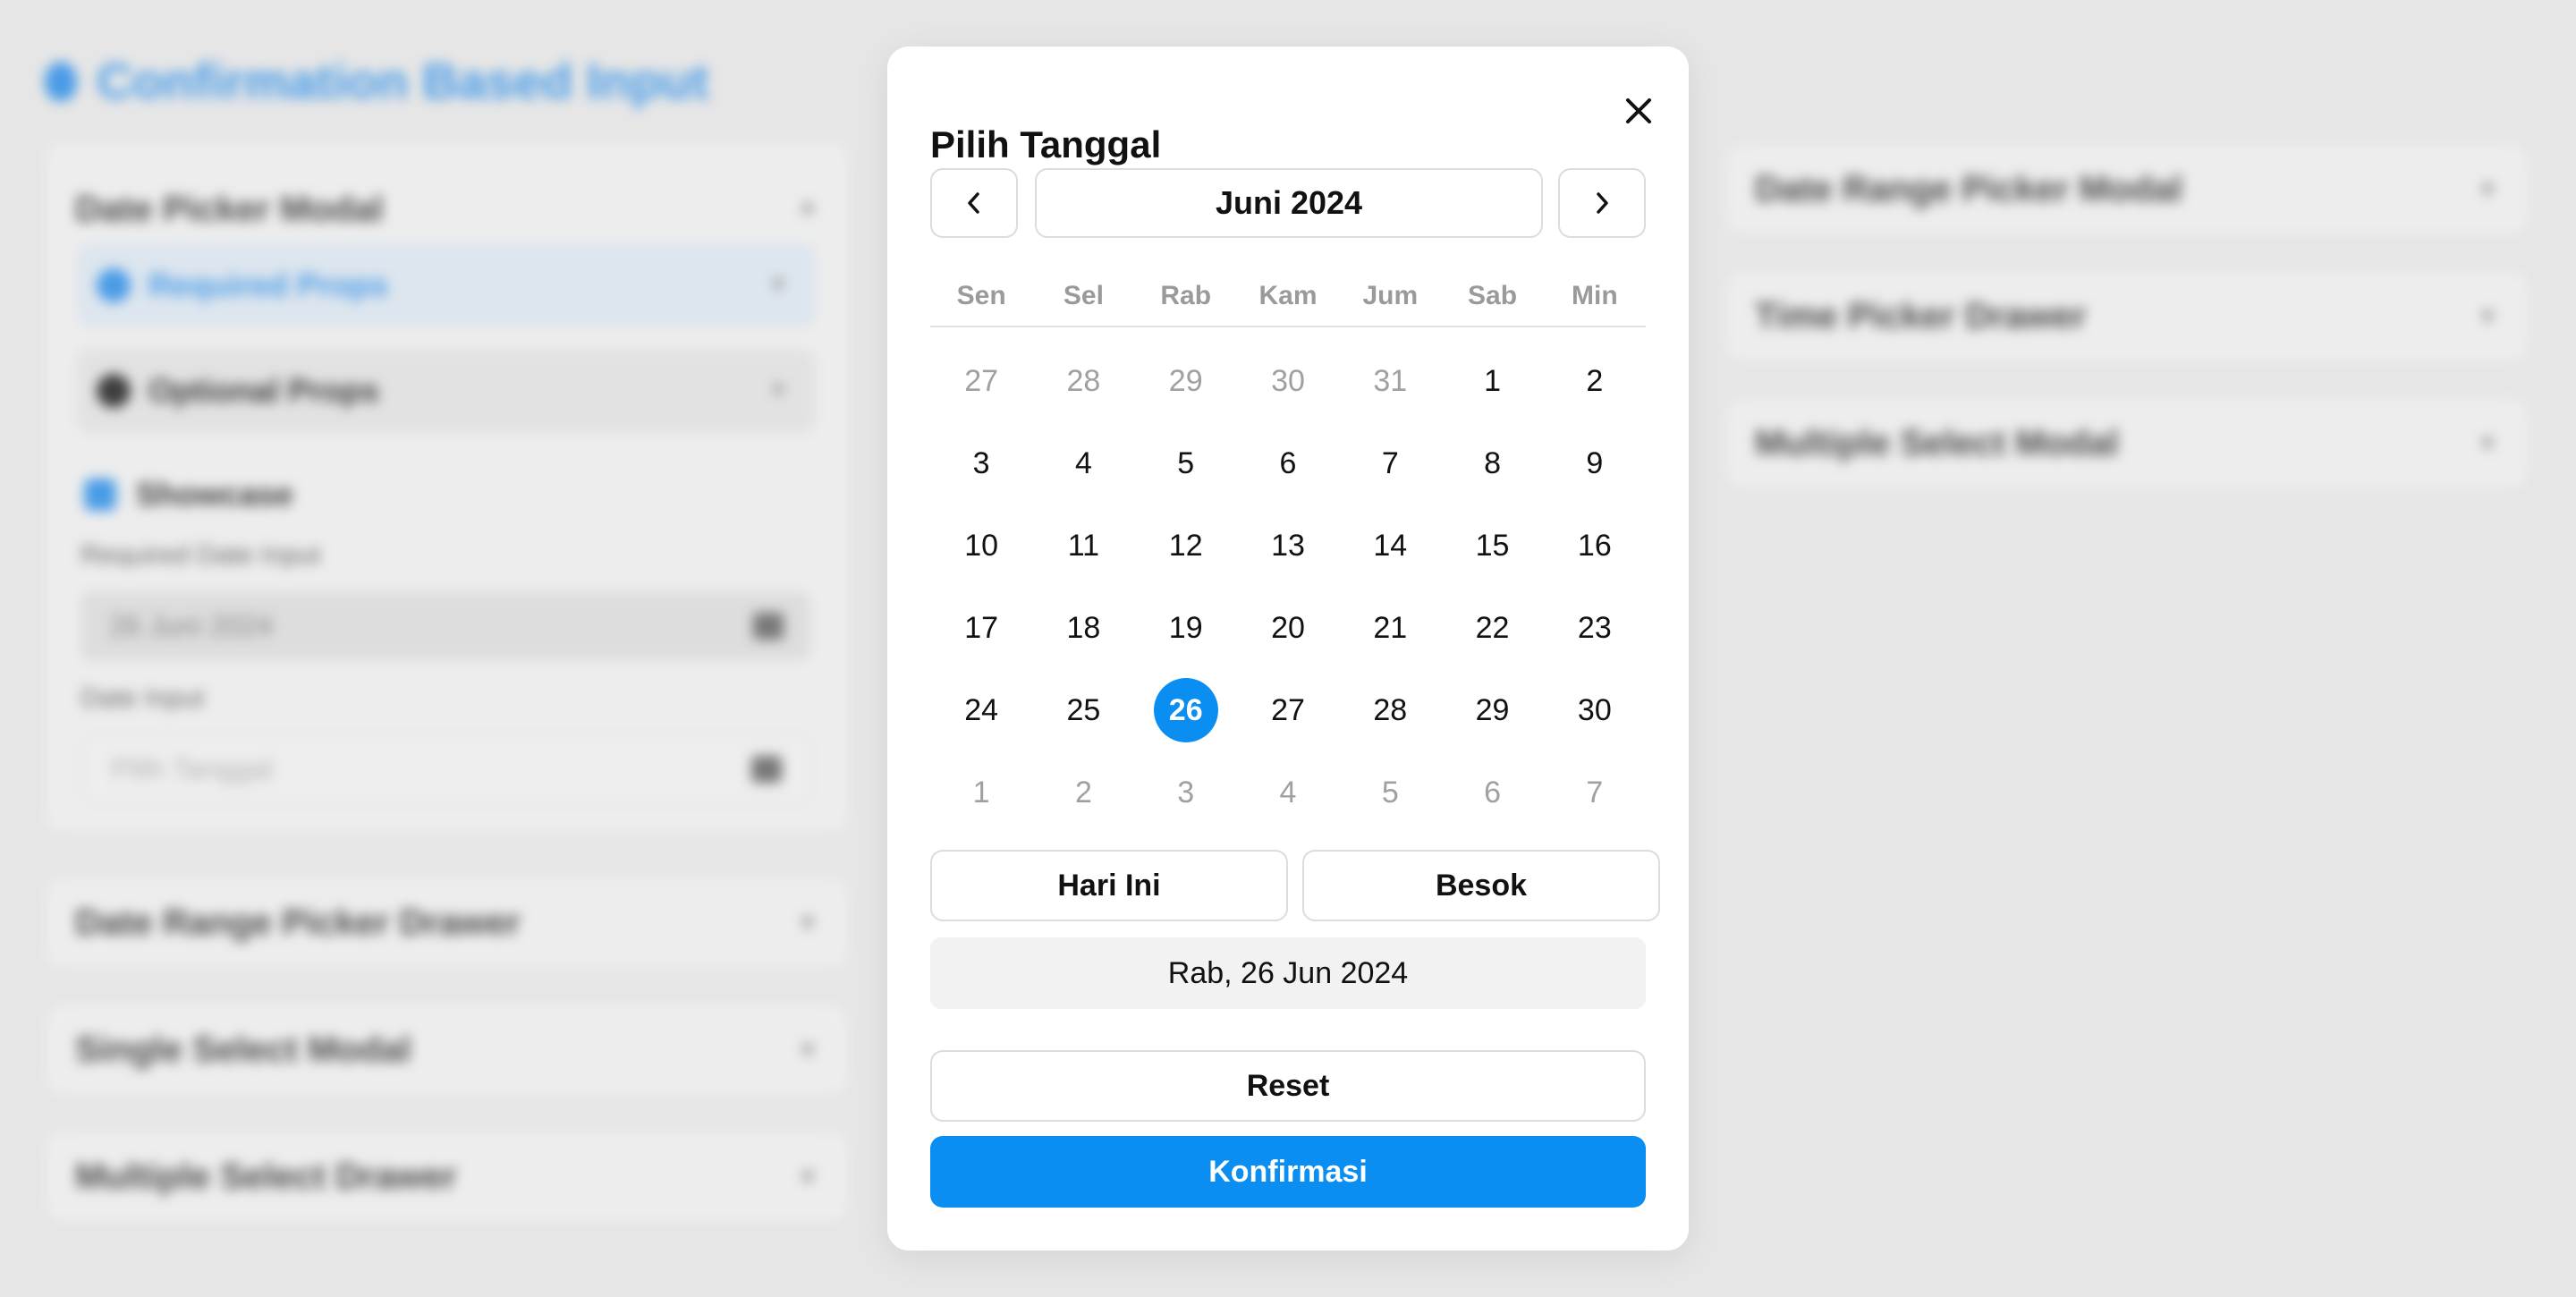 This screenshot has width=2576, height=1297. I want to click on required-props-accordion: Required Props ▼, so click(446, 285).